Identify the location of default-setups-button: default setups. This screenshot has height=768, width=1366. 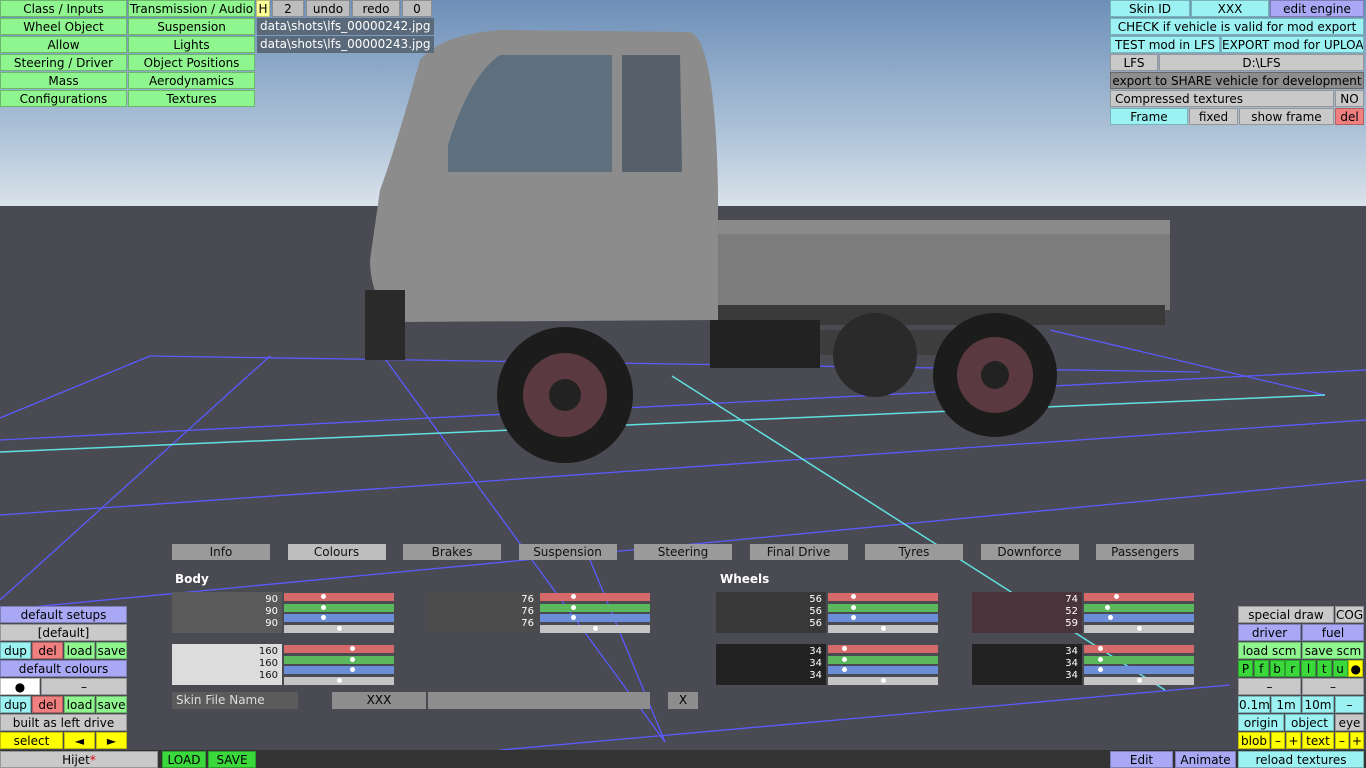
(63, 614).